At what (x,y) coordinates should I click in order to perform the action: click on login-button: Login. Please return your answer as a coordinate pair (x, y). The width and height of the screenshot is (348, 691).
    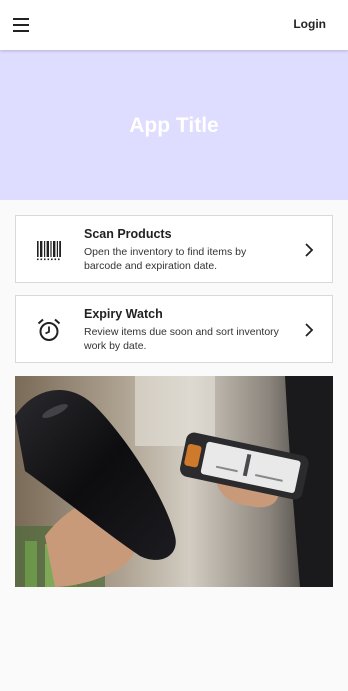
    Looking at the image, I should click on (309, 24).